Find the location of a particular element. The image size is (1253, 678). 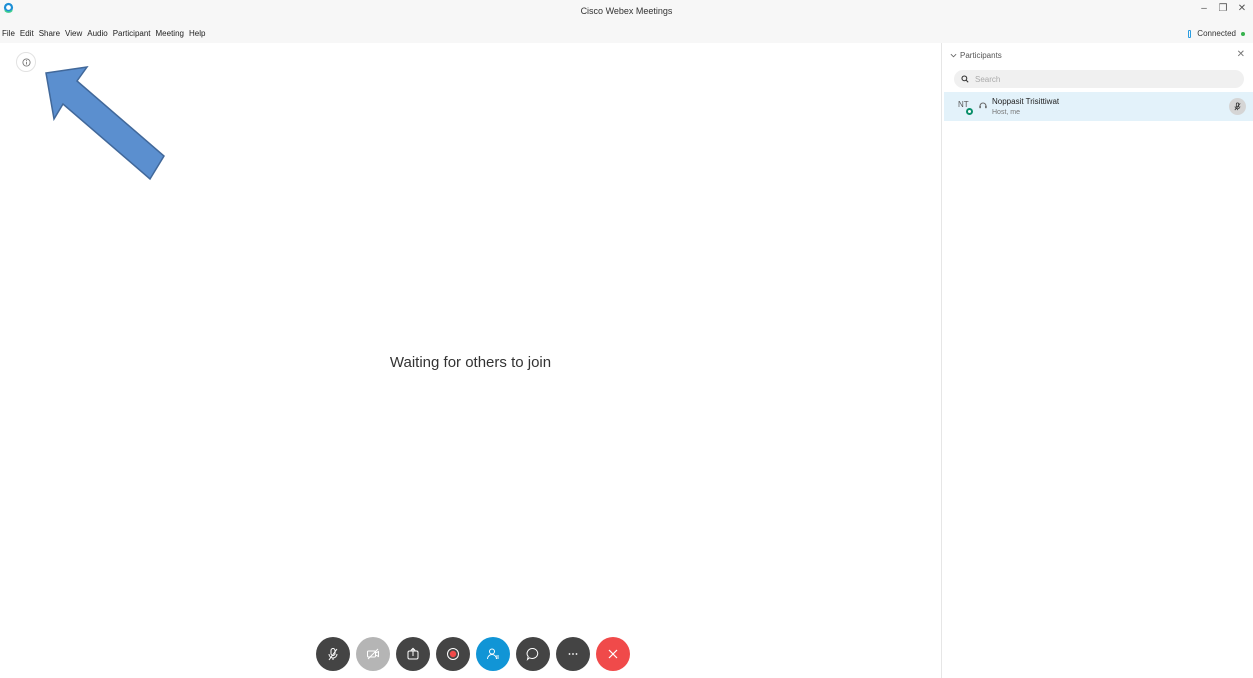

annotation-arrow-icon is located at coordinates (105, 123).